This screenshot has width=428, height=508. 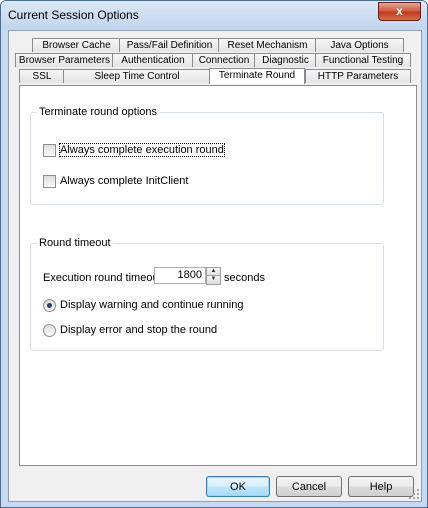 I want to click on ok-button: OK, so click(x=238, y=486).